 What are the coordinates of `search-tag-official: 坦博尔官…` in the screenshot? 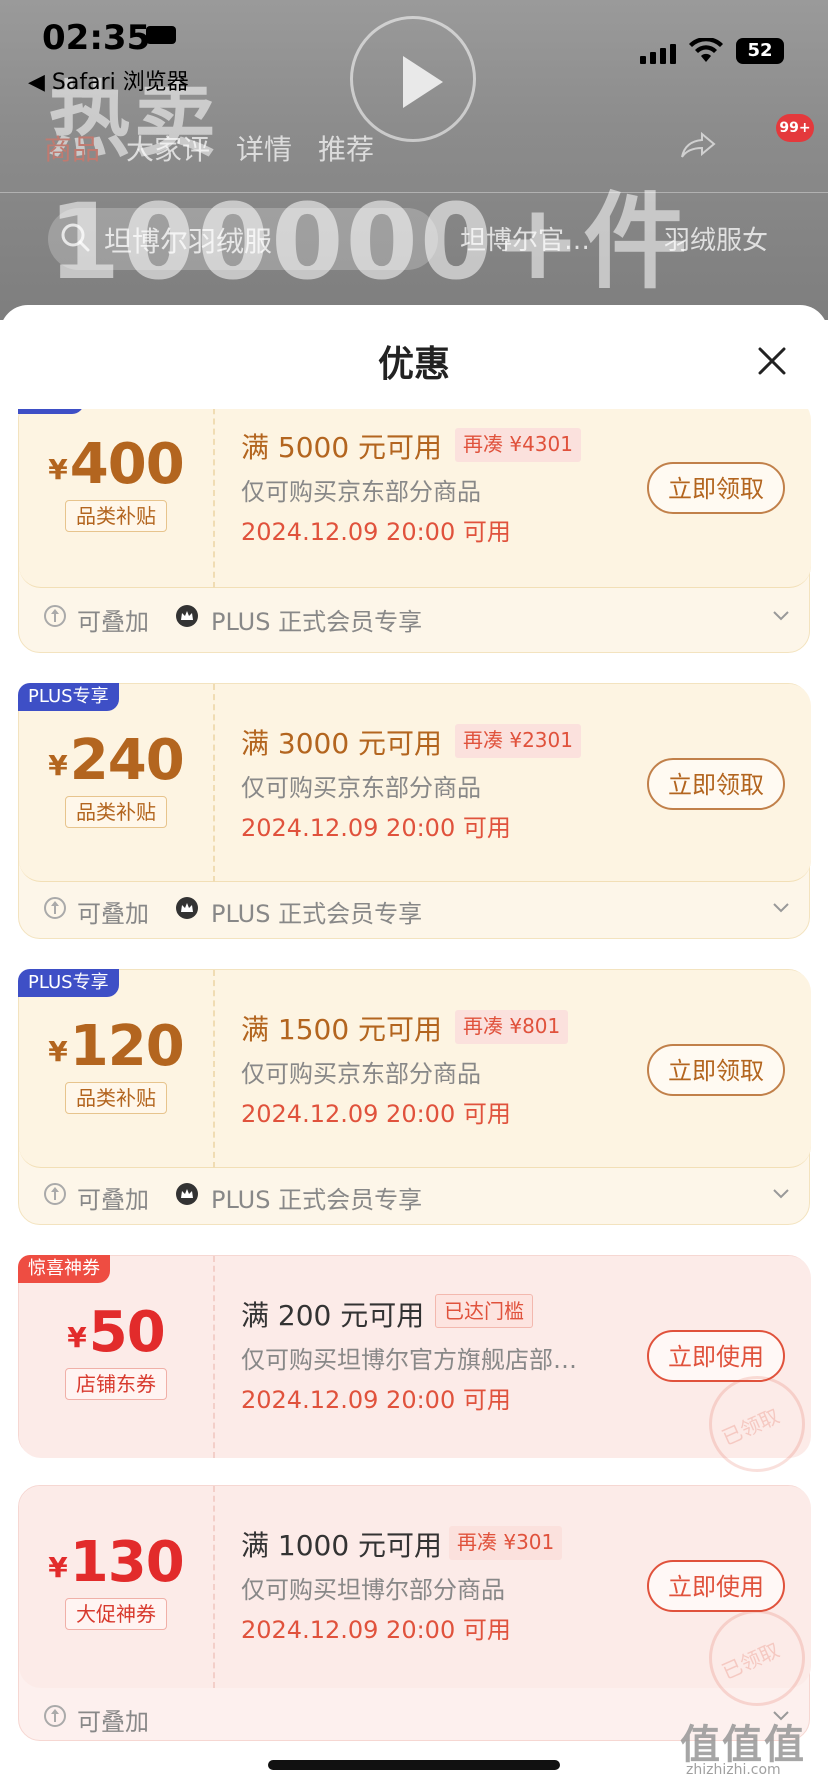 It's located at (525, 238).